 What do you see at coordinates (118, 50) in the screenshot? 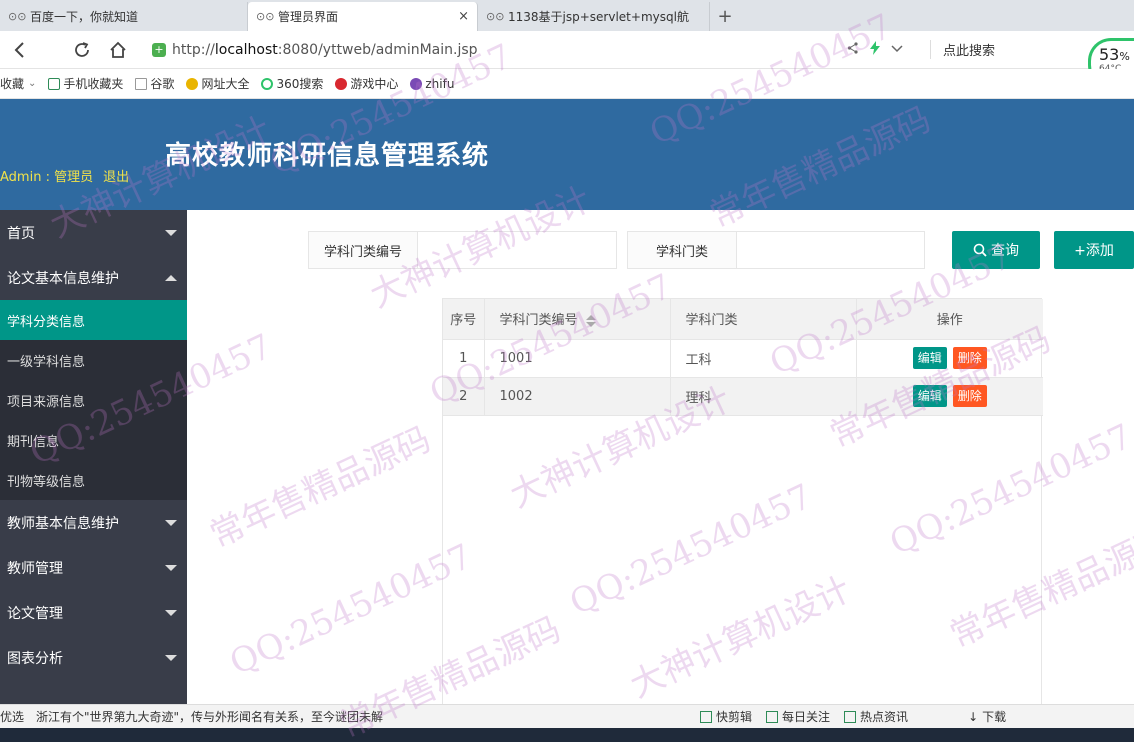
I see `home-icon` at bounding box center [118, 50].